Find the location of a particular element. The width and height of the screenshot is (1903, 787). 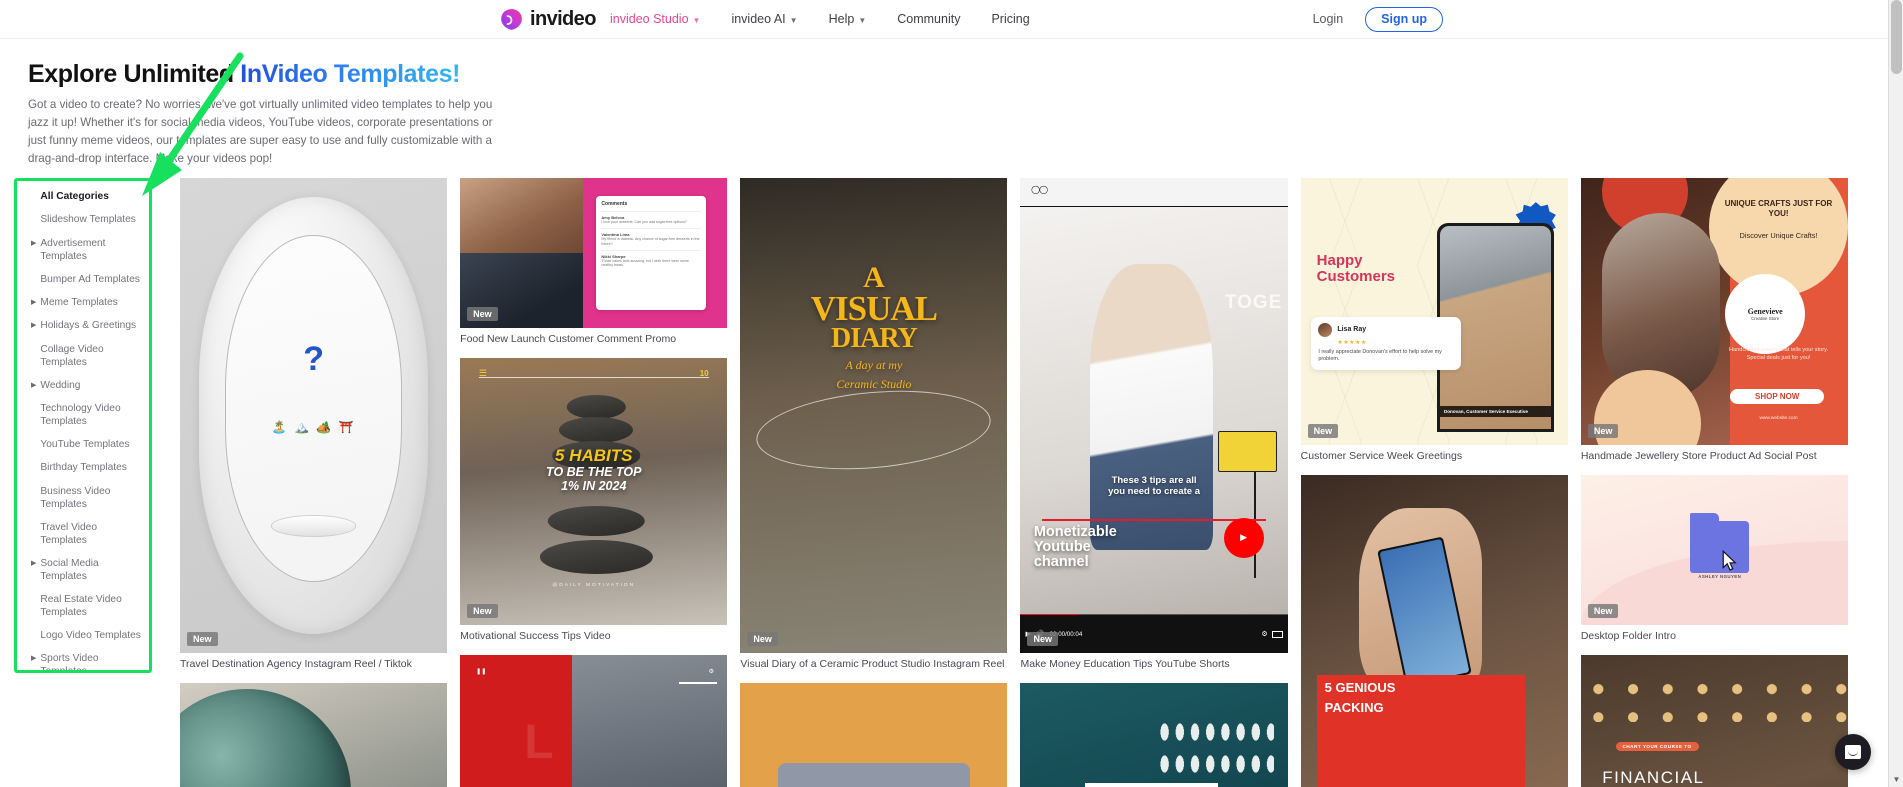

invideo-logo-icon is located at coordinates (511, 19).